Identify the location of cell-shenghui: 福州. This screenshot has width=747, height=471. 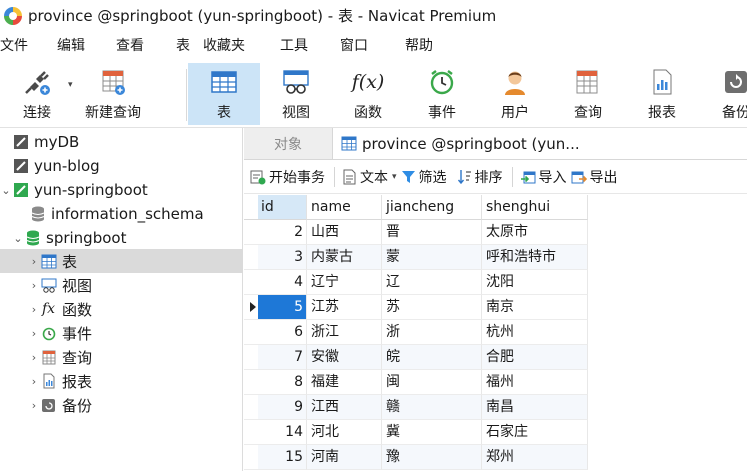
(535, 382).